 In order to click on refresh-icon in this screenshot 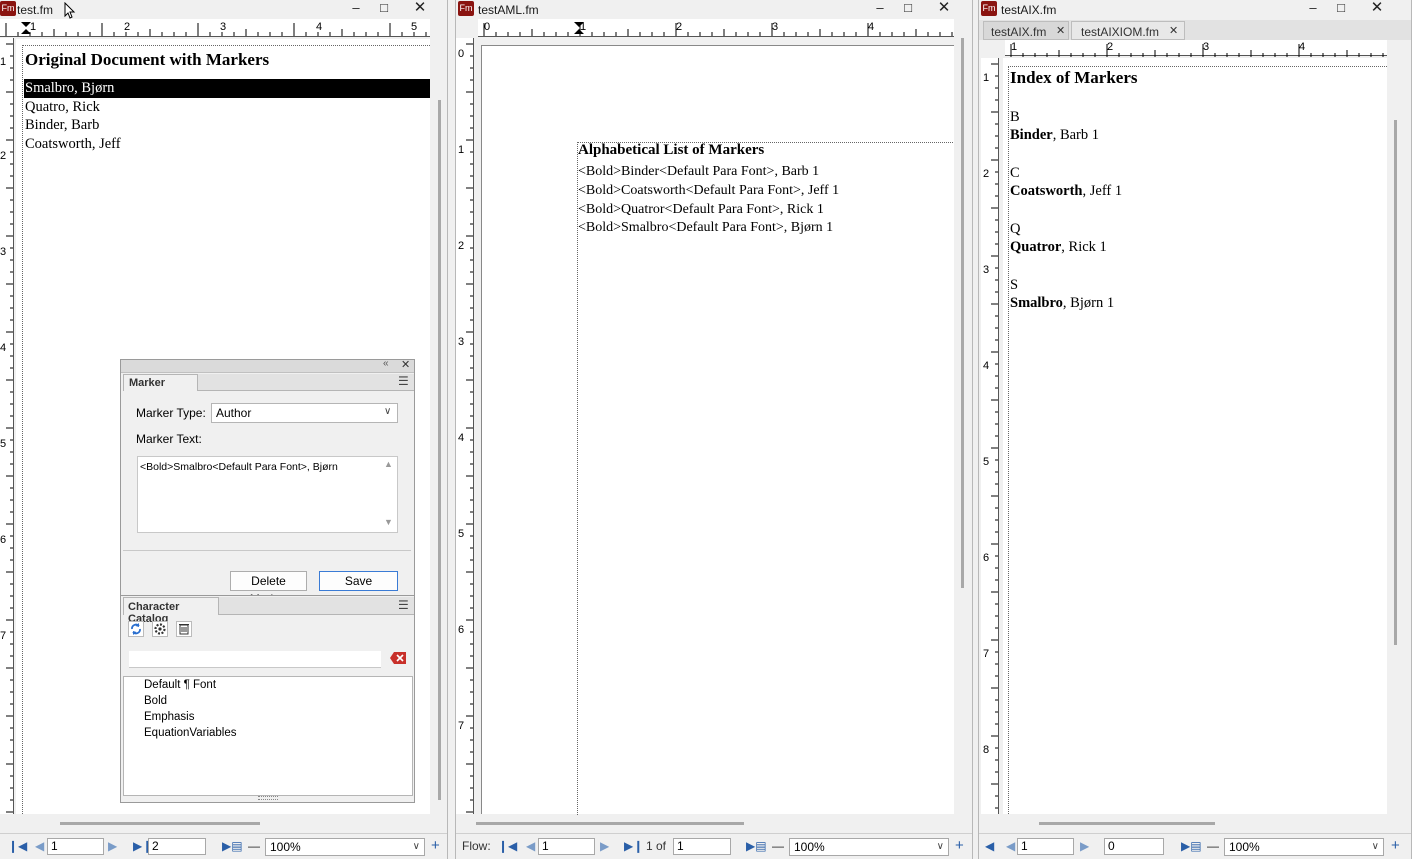, I will do `click(136, 629)`.